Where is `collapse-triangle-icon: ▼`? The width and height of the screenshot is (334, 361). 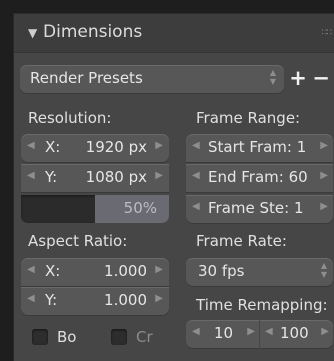
collapse-triangle-icon: ▼ is located at coordinates (32, 33).